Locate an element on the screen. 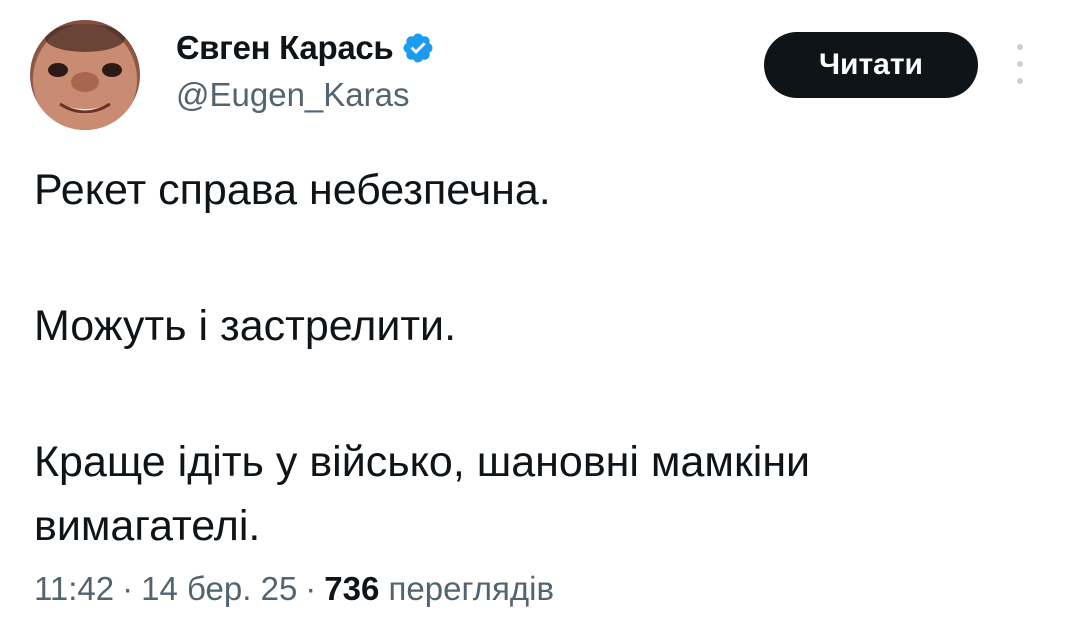 The height and width of the screenshot is (637, 1080). author-handle: @Eugen_Karas is located at coordinates (292, 95).